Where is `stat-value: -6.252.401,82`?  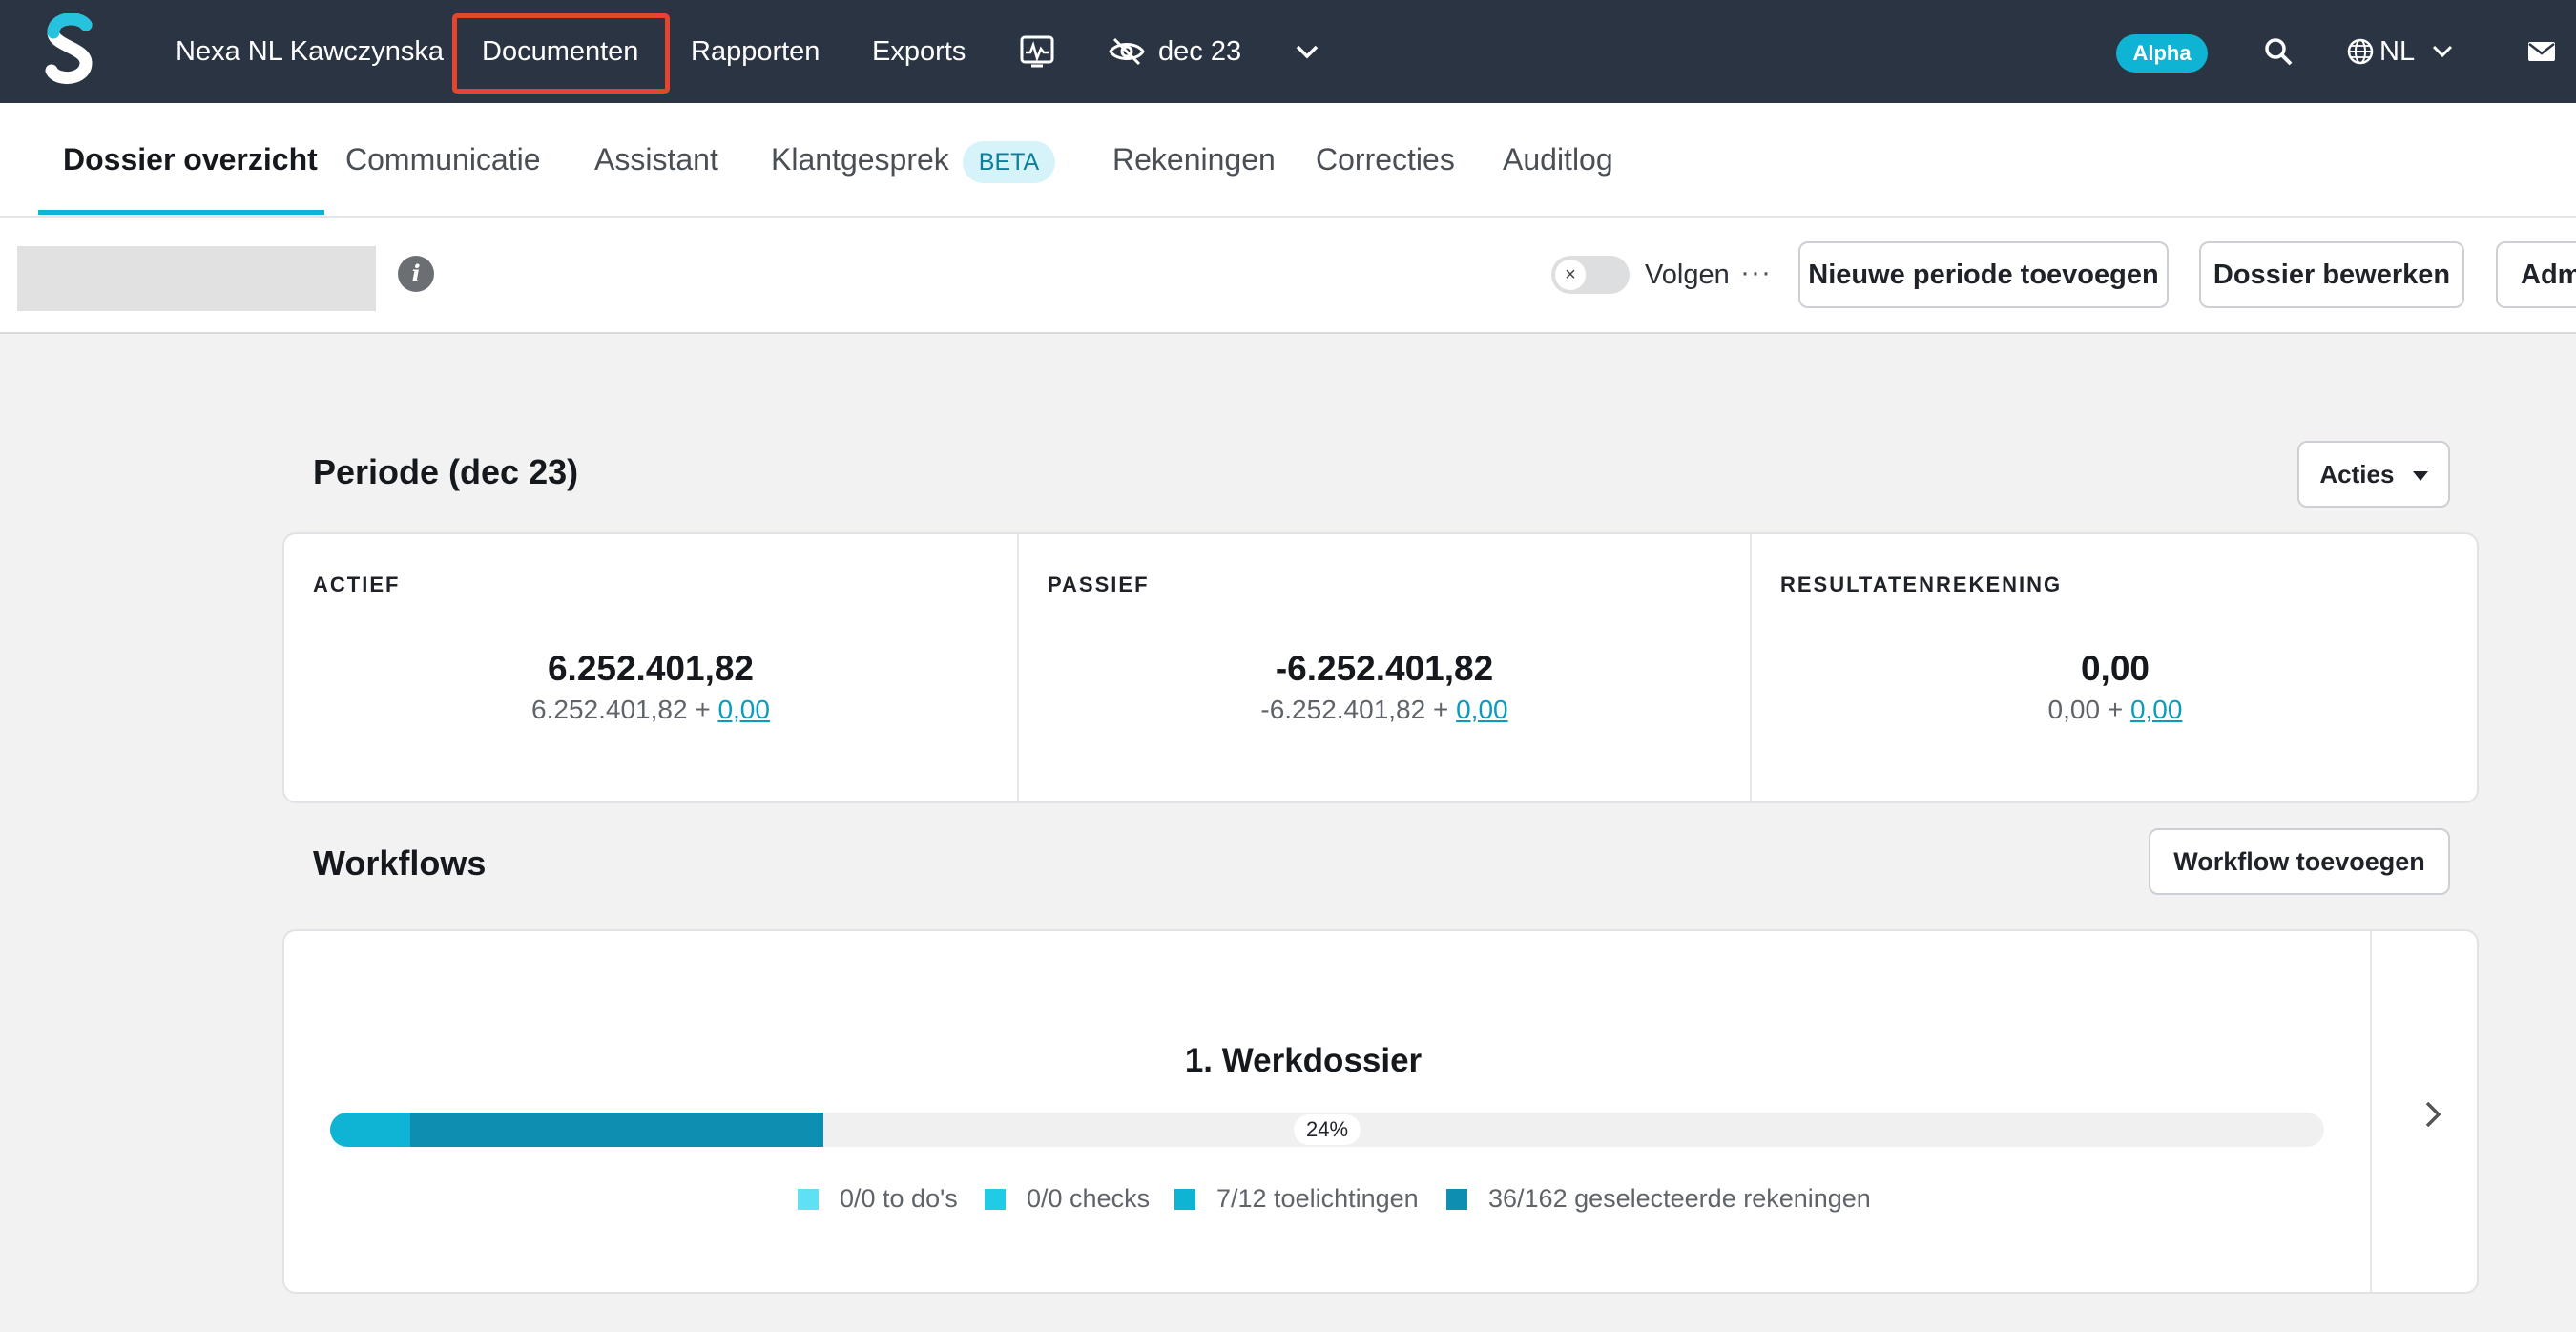 stat-value: -6.252.401,82 is located at coordinates (1384, 668).